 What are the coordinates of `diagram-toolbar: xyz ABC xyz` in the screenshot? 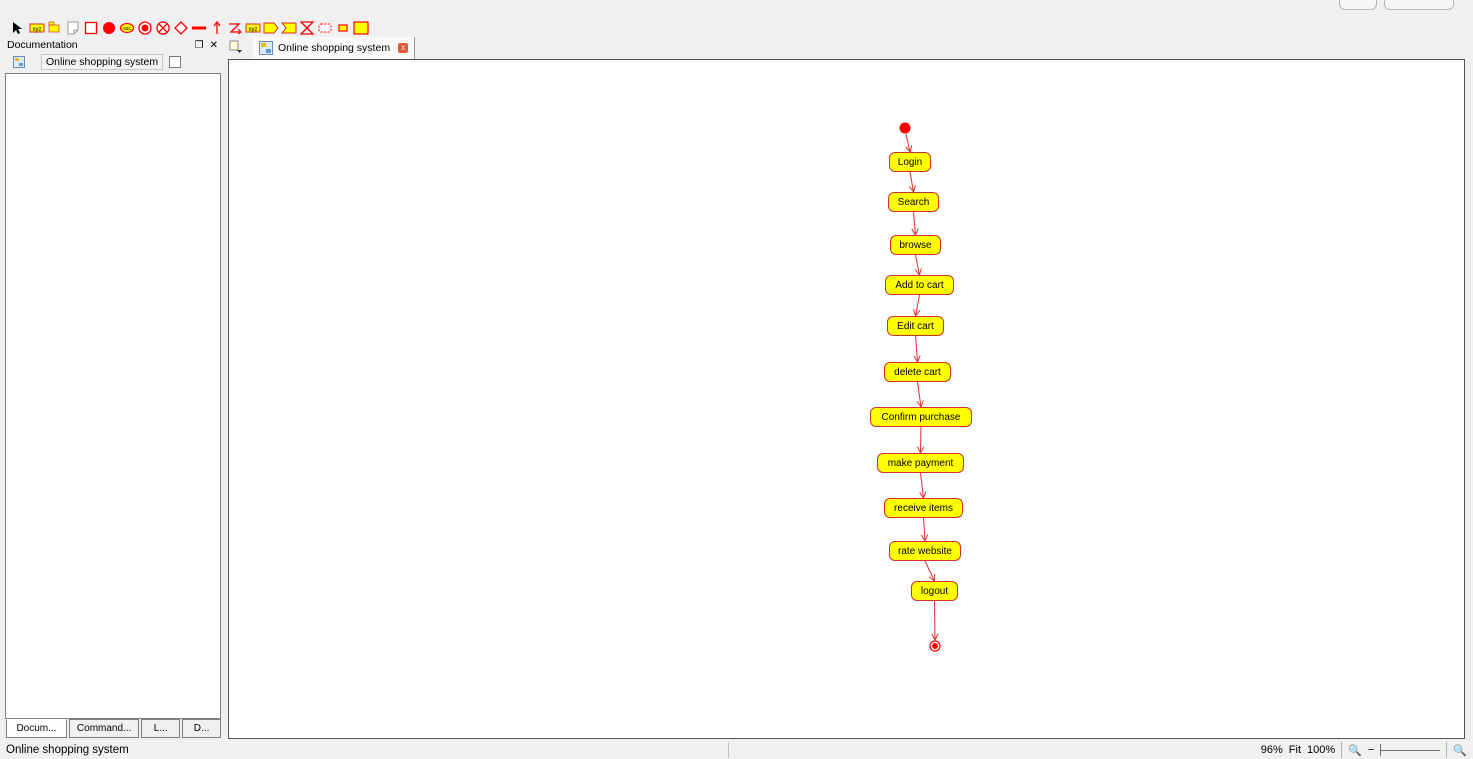 It's located at (736, 27).